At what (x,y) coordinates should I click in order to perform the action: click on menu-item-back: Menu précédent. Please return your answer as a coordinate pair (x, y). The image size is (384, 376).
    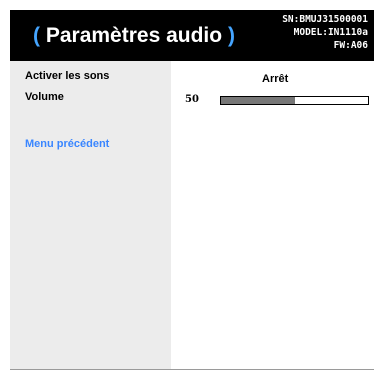
    Looking at the image, I should click on (67, 144).